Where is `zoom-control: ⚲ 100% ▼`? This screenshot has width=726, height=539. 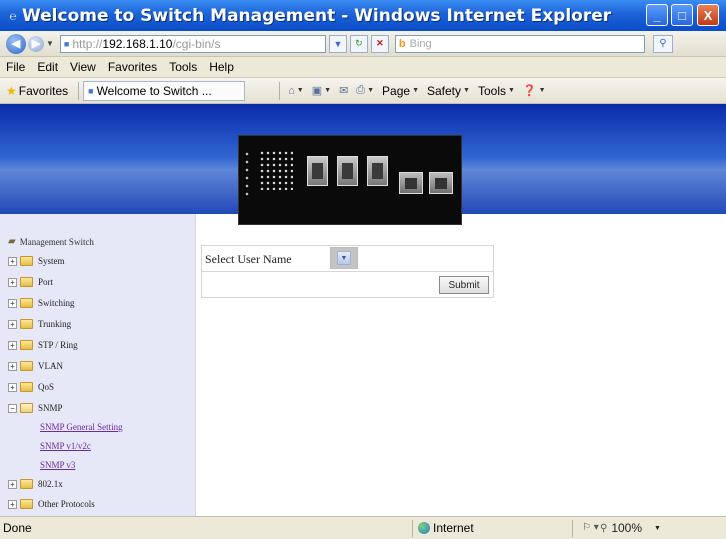
zoom-control: ⚲ 100% ▼ is located at coordinates (630, 528).